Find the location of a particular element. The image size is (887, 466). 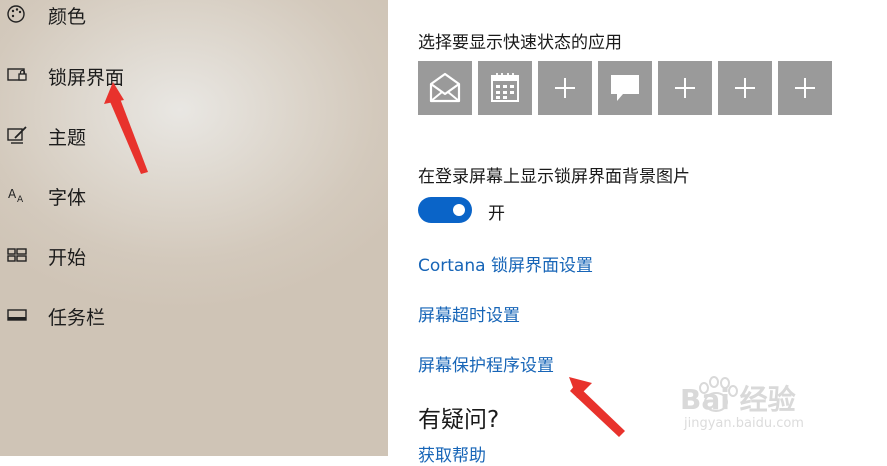

quick-status-tile-calendar is located at coordinates (505, 88).